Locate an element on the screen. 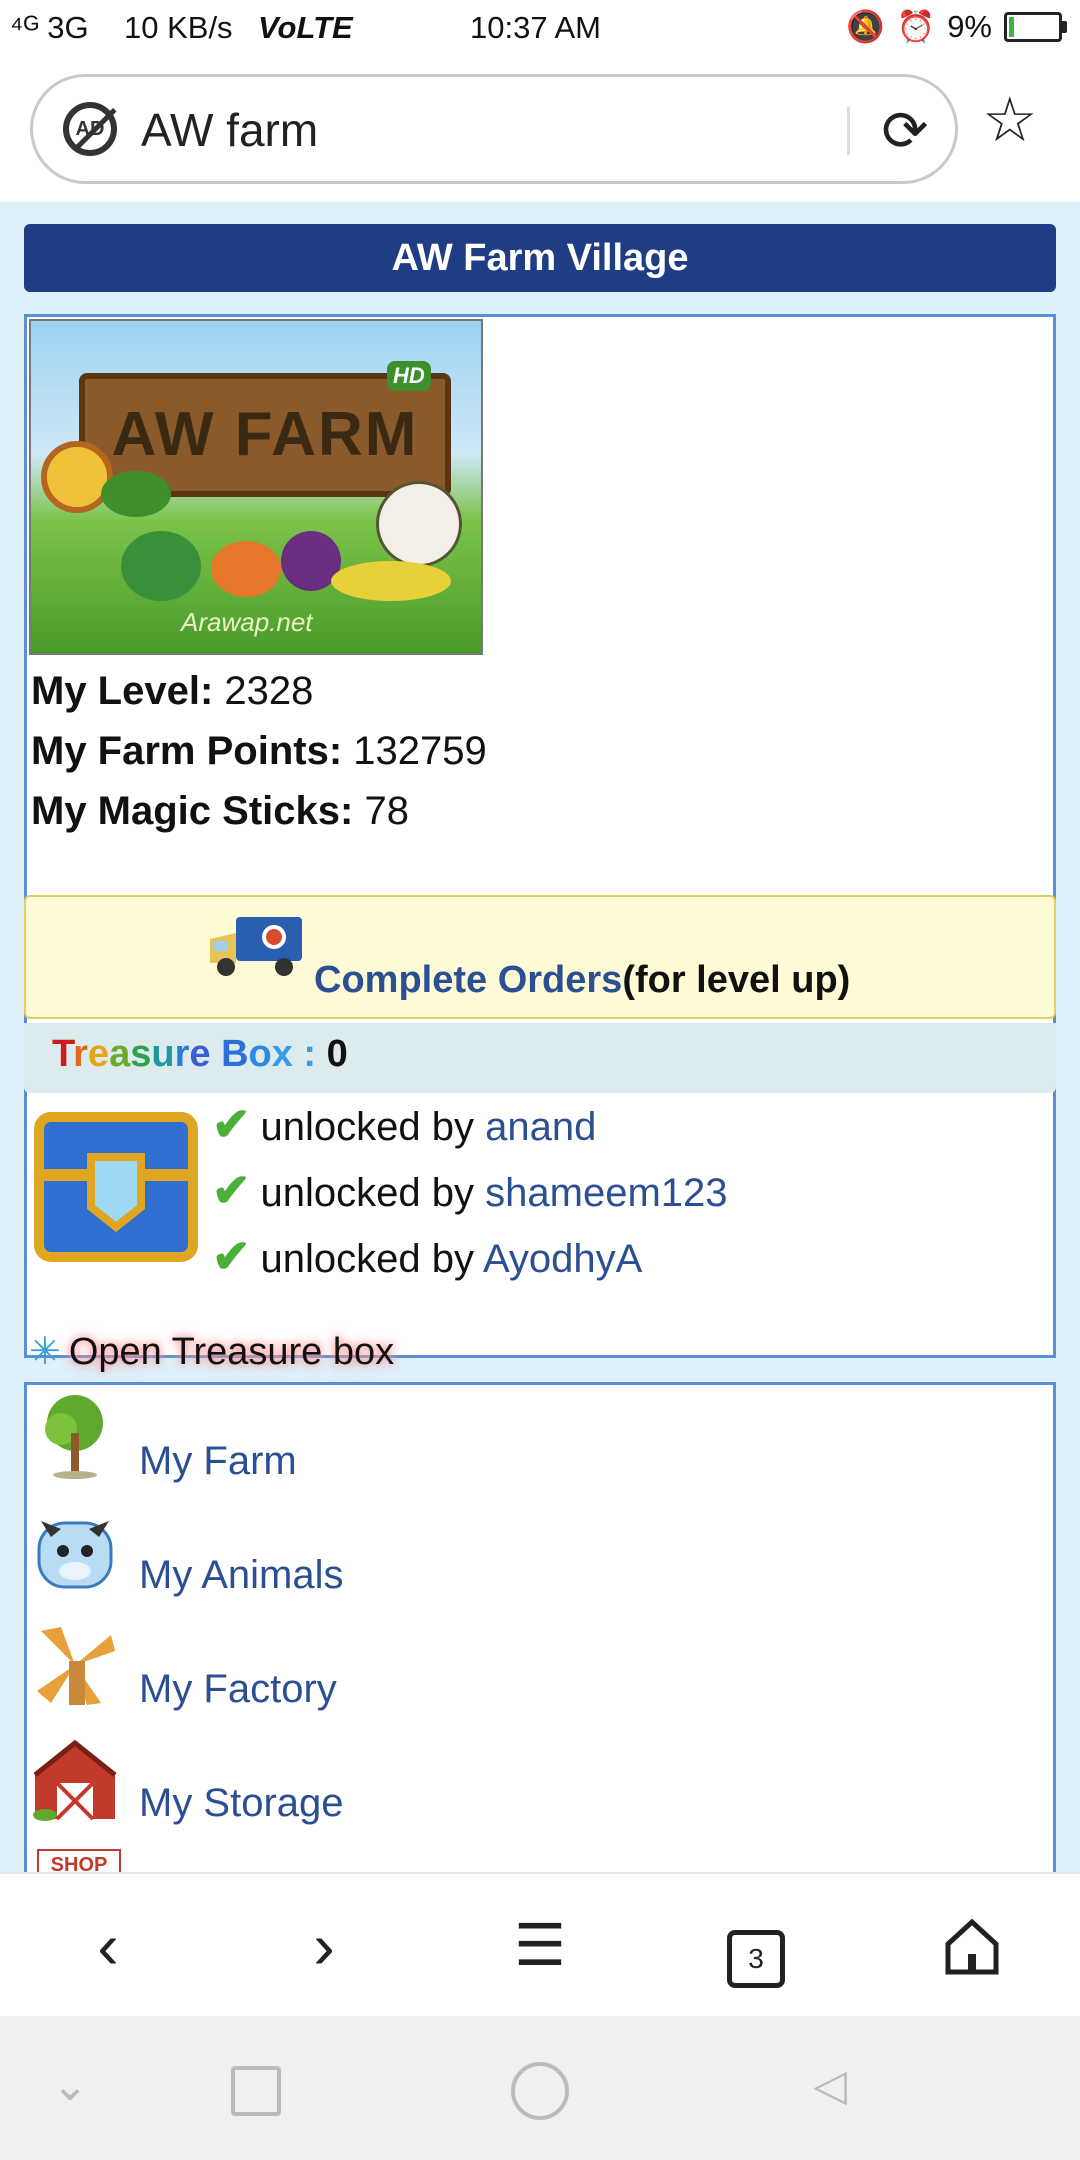 This screenshot has height=2160, width=1080. user-link: anand is located at coordinates (540, 1127).